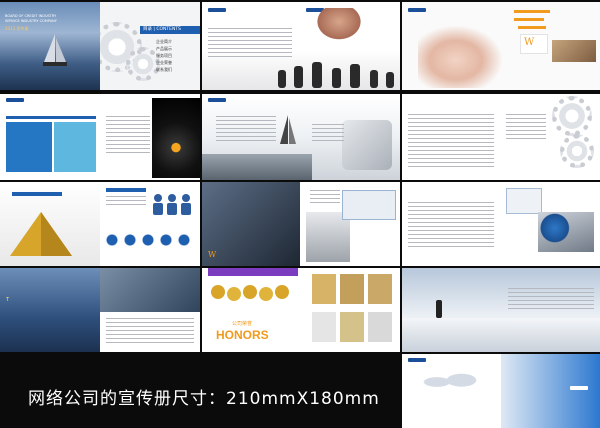  I want to click on spheres-page, so click(150, 137).